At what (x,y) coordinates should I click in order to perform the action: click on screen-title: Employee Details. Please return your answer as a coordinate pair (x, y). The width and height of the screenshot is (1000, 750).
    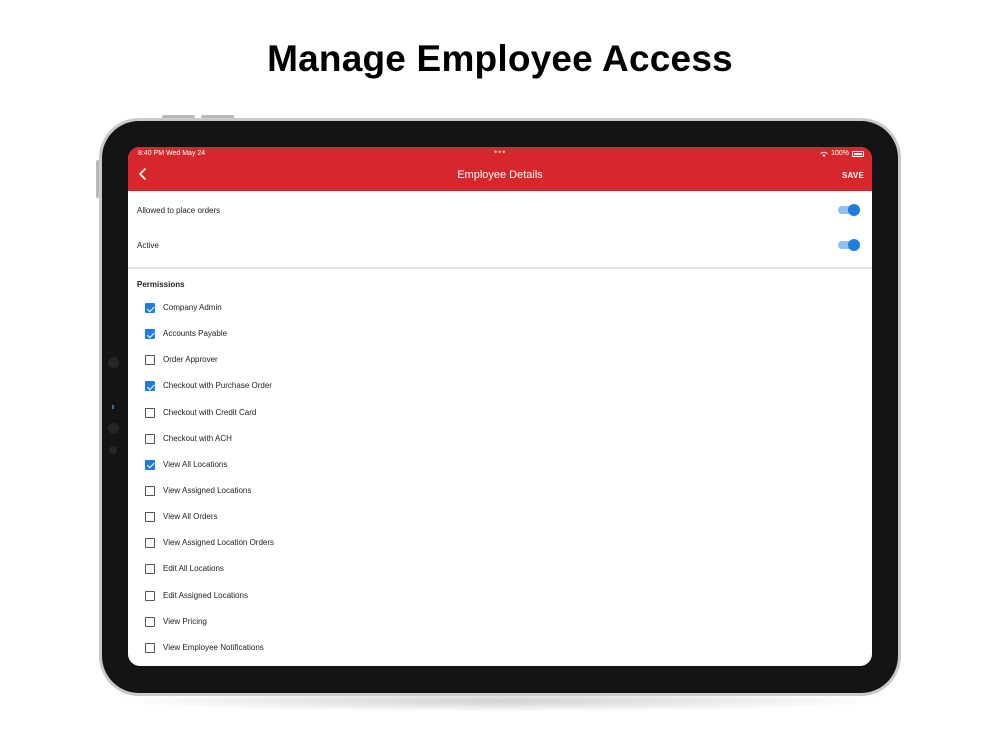
    Looking at the image, I should click on (500, 175).